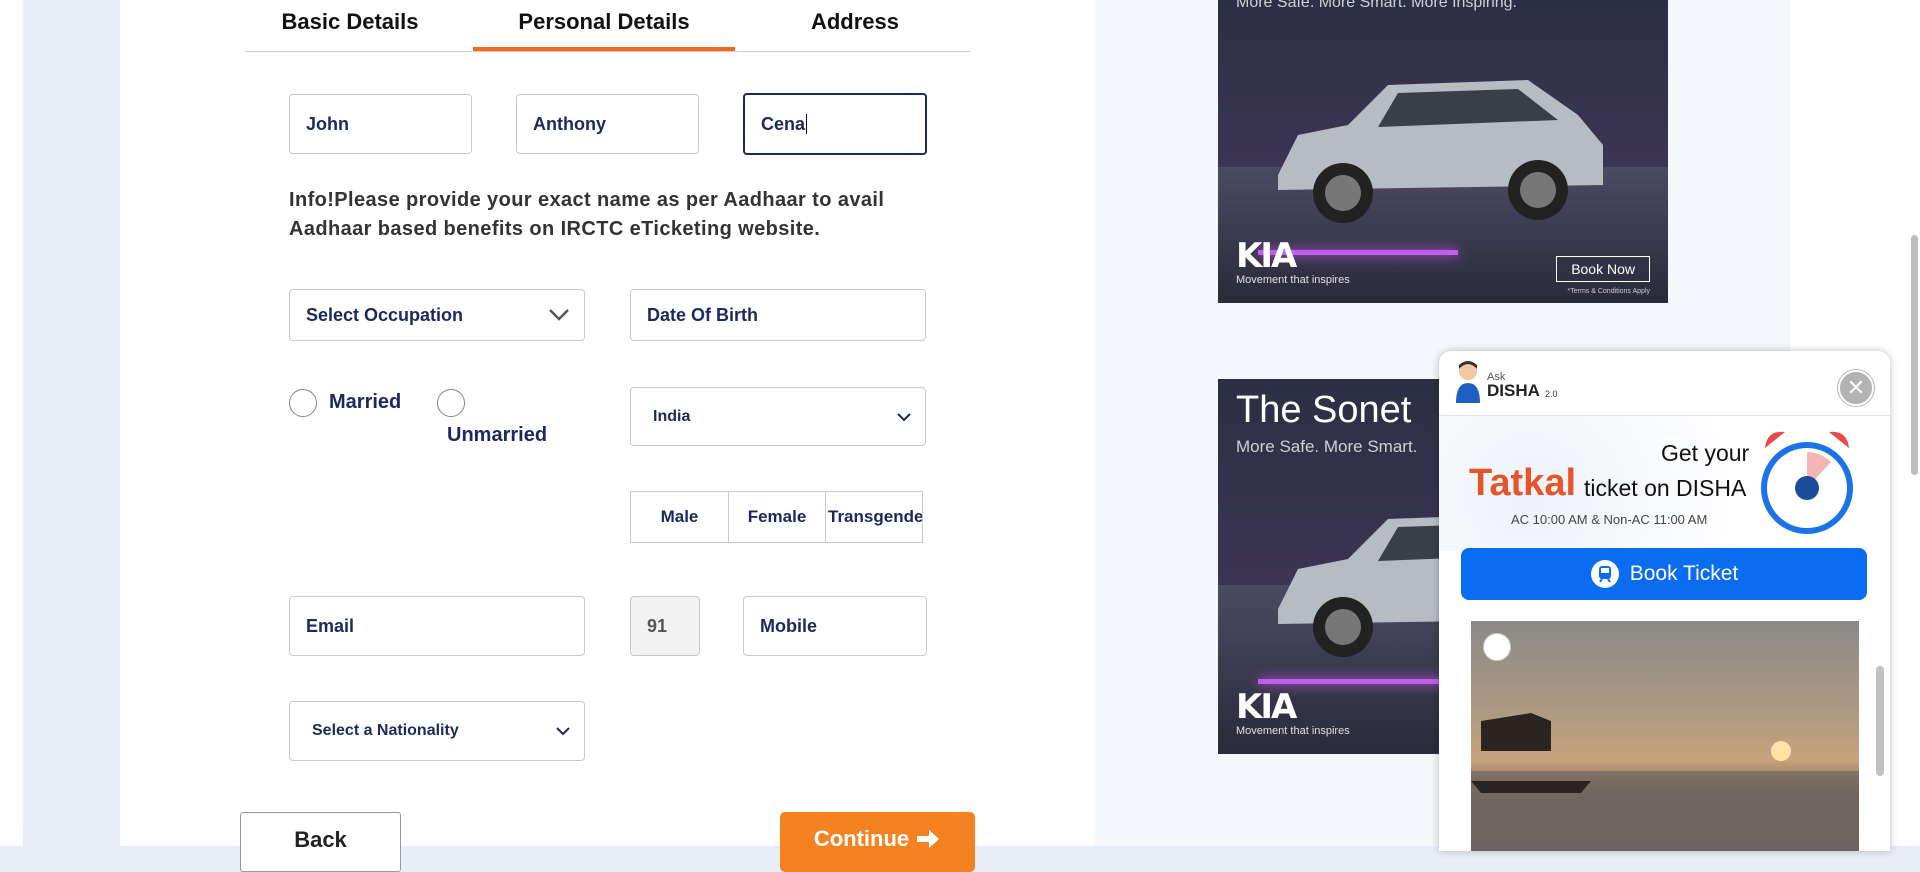  What do you see at coordinates (385, 730) in the screenshot?
I see `nationality-placeholder: Select a Nationality` at bounding box center [385, 730].